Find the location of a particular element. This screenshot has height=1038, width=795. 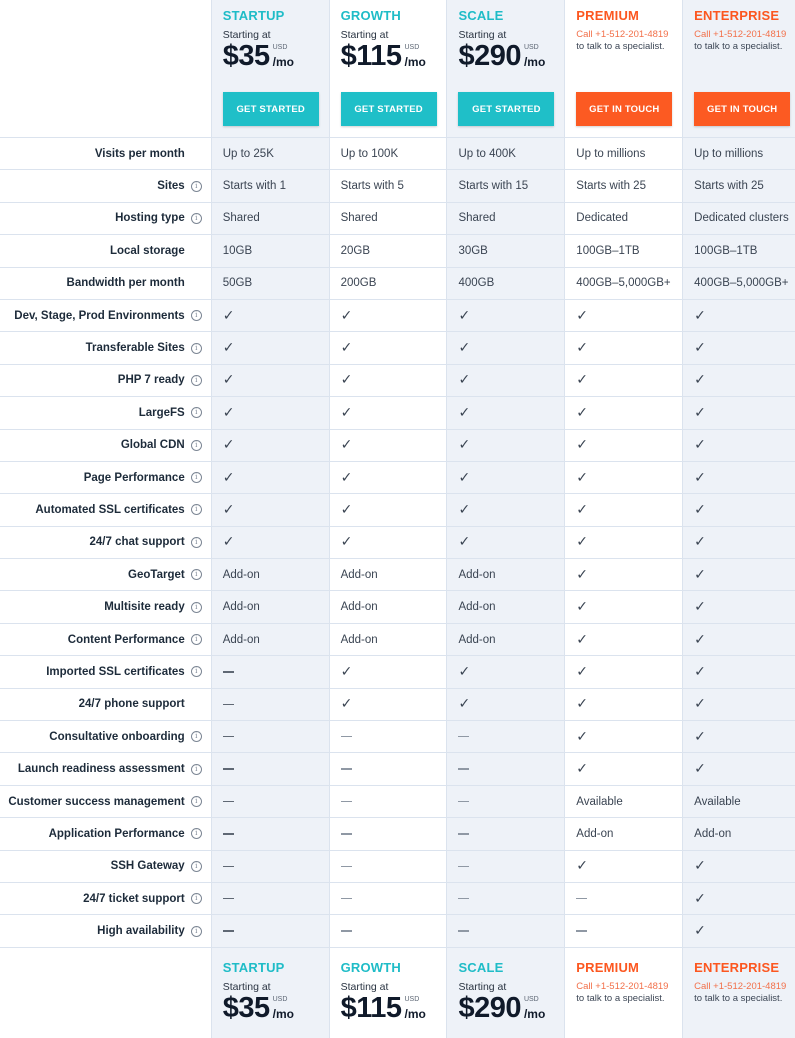

plan-name: SCALE is located at coordinates (481, 15).